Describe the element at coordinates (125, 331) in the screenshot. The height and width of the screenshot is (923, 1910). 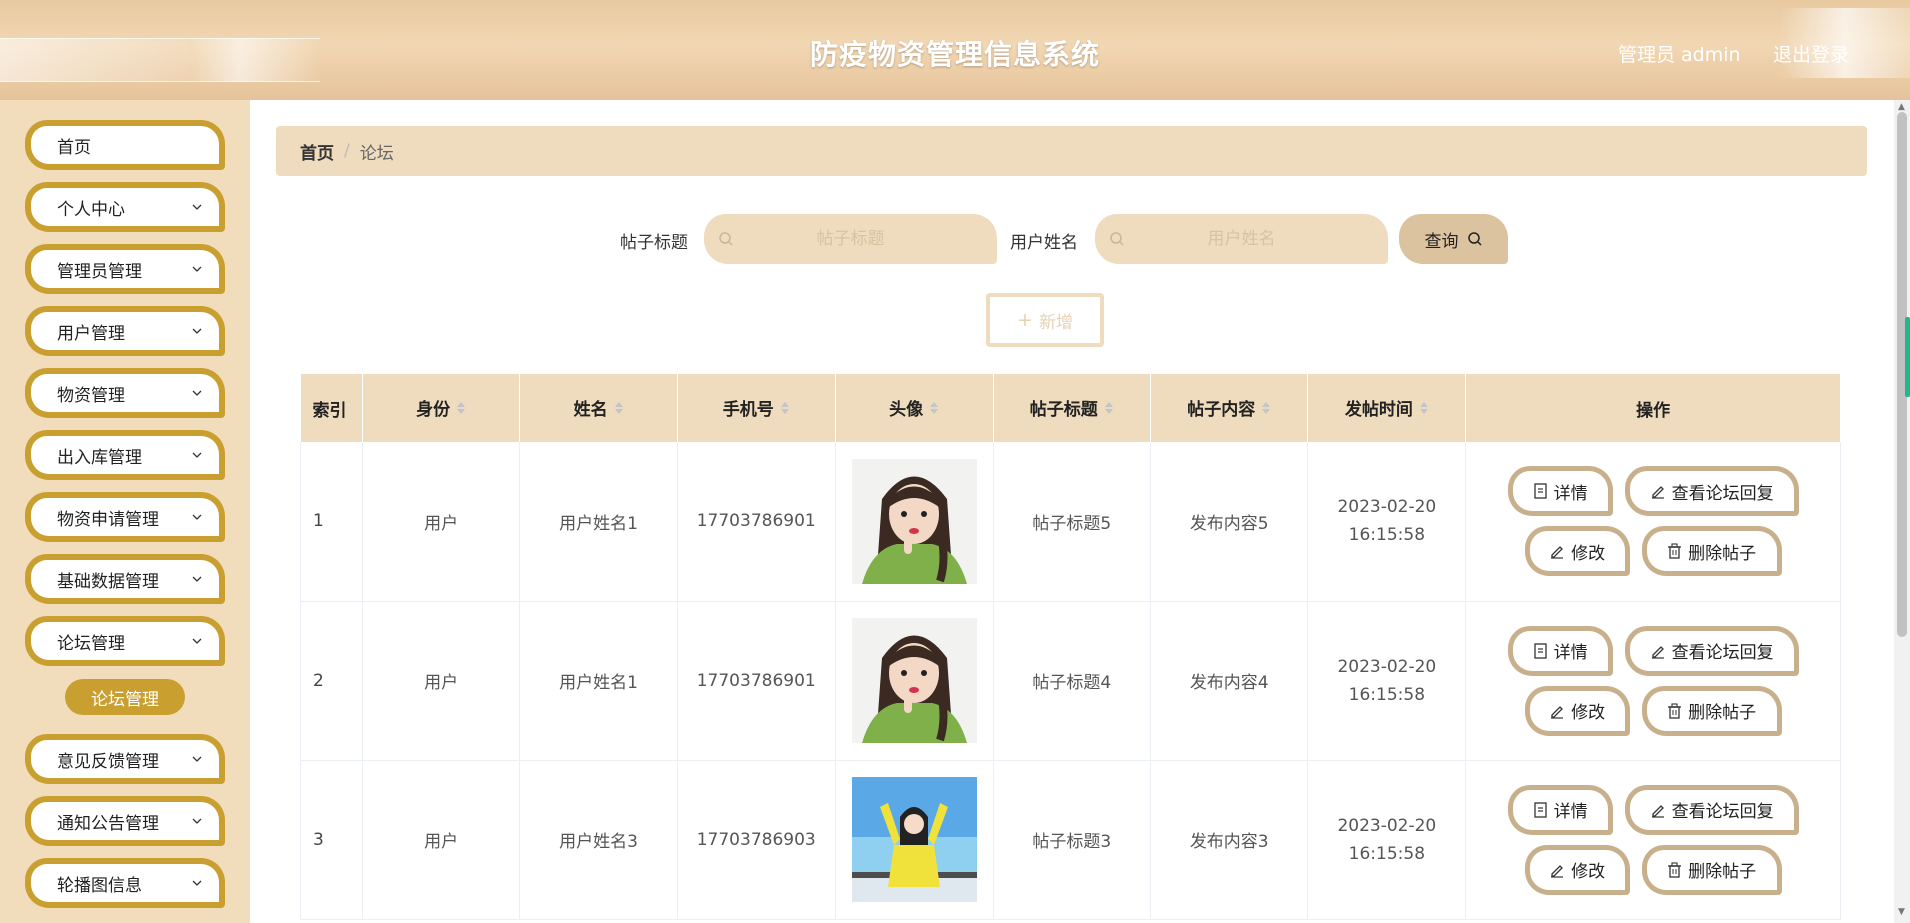
I see `sidebar-item-user-management: 用户管理` at that location.